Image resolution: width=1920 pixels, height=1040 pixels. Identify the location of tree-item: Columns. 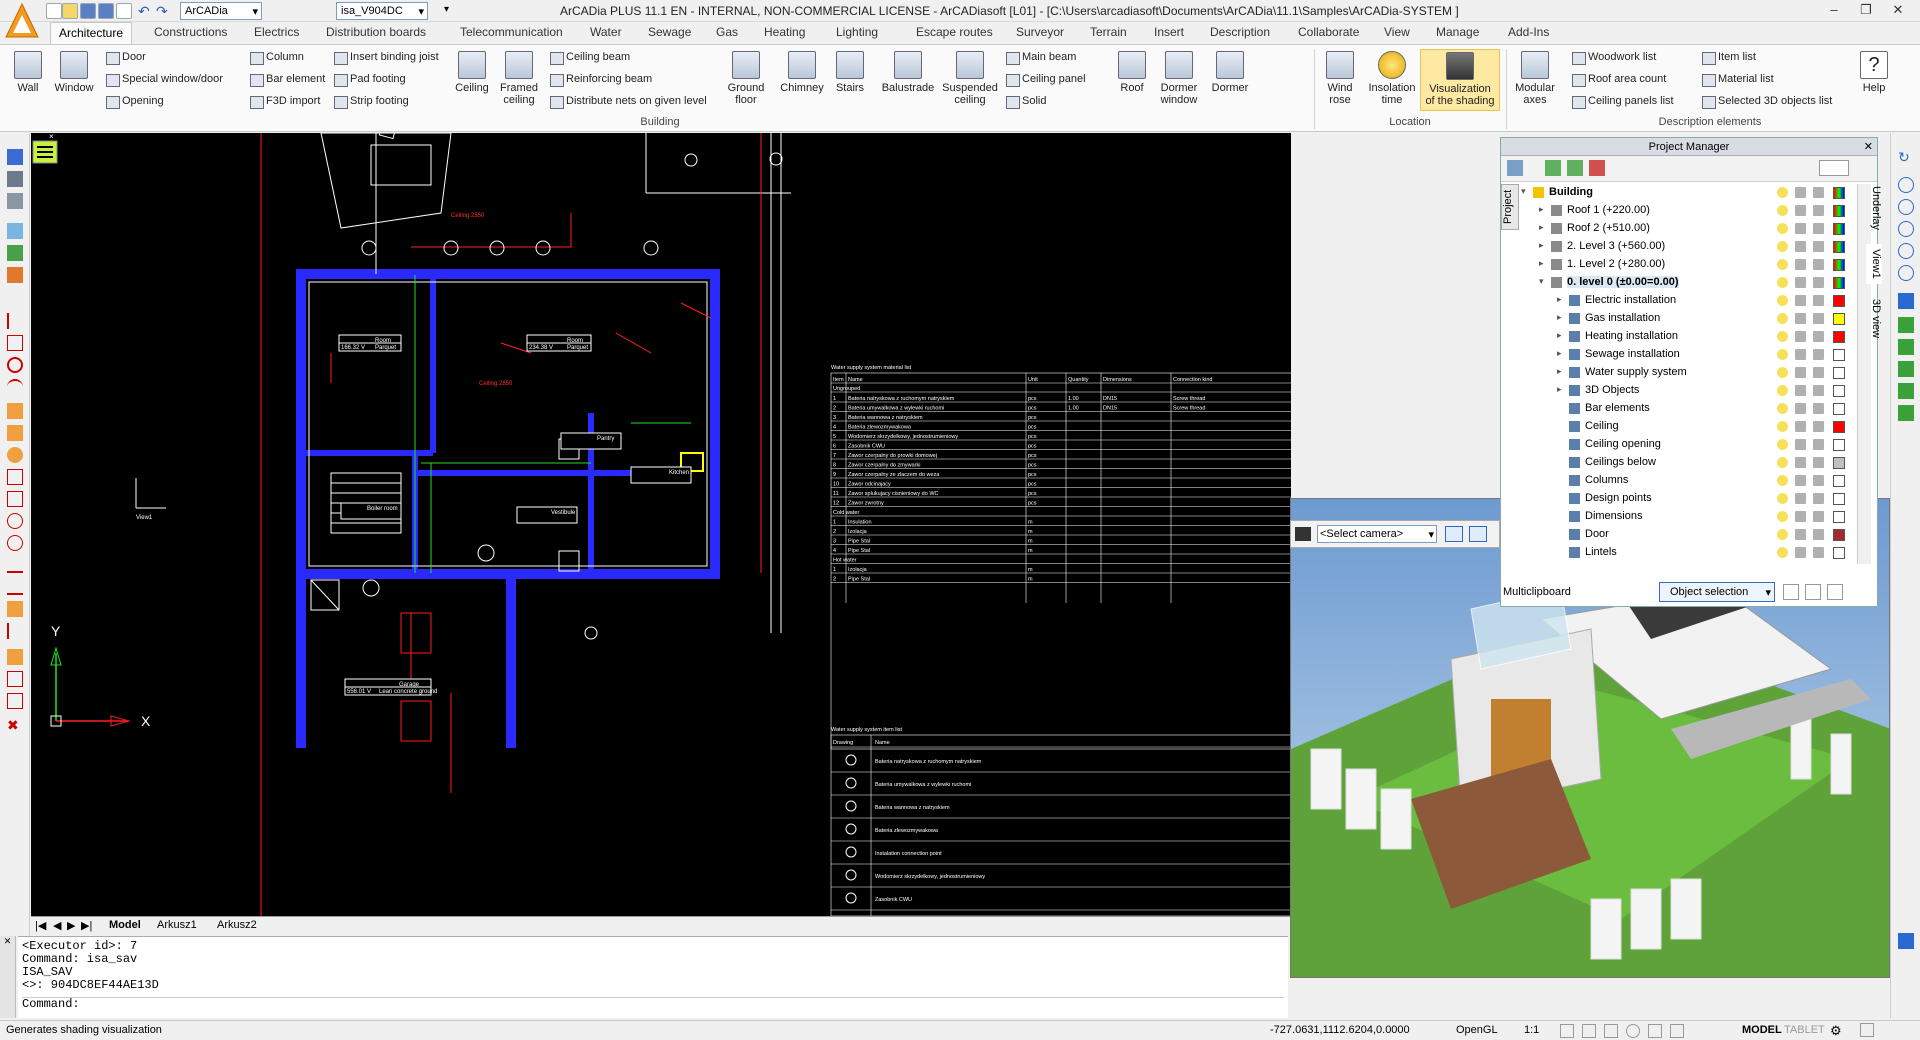
(1688, 481).